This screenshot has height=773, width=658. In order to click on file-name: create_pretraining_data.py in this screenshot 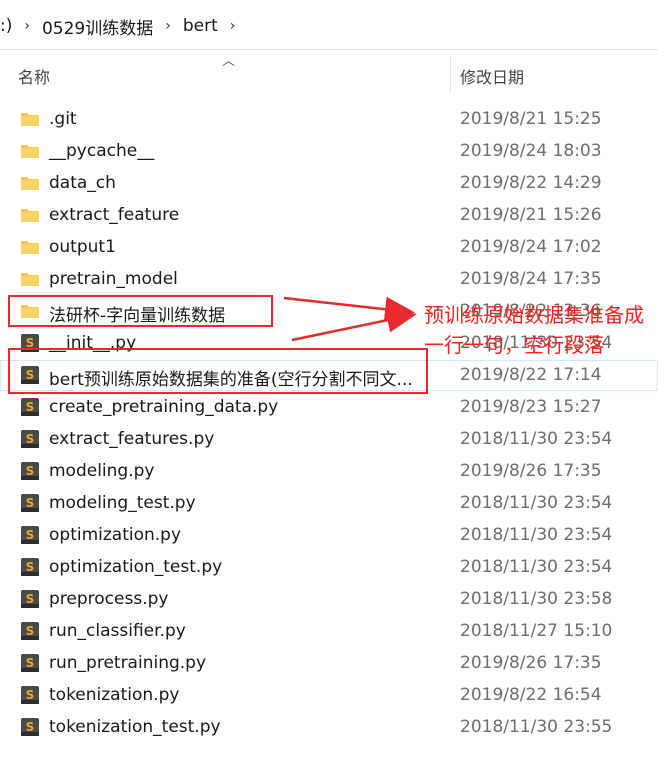, I will do `click(164, 407)`.